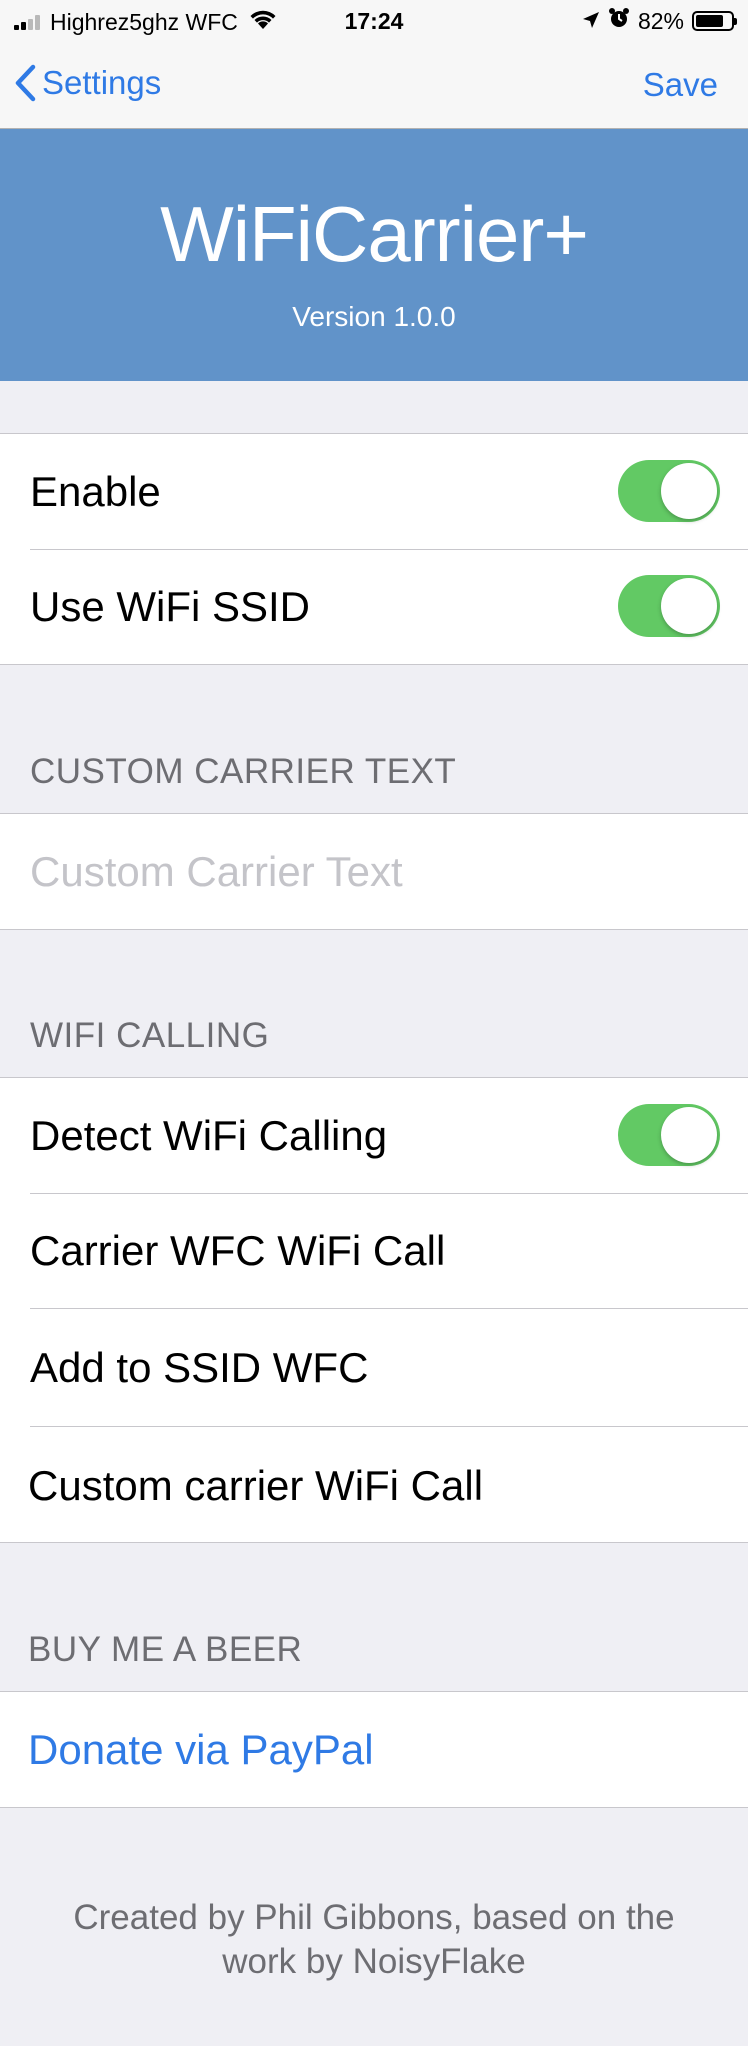  I want to click on alarm-icon, so click(619, 21).